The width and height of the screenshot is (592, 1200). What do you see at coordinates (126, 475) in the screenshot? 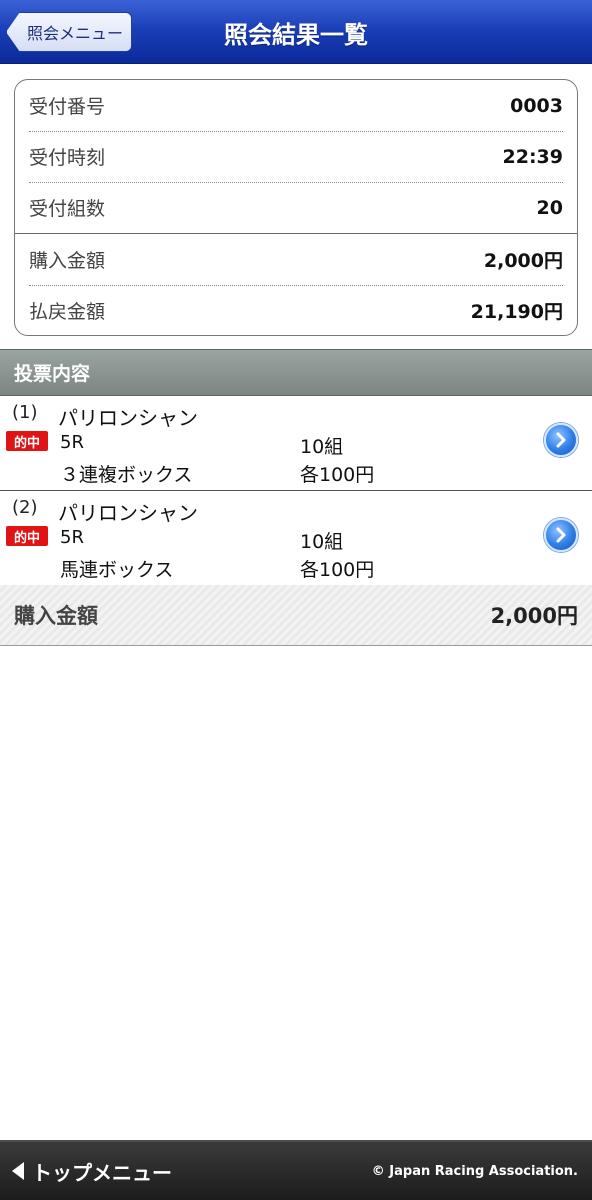
I see `bet-type: ３連複ボックス` at bounding box center [126, 475].